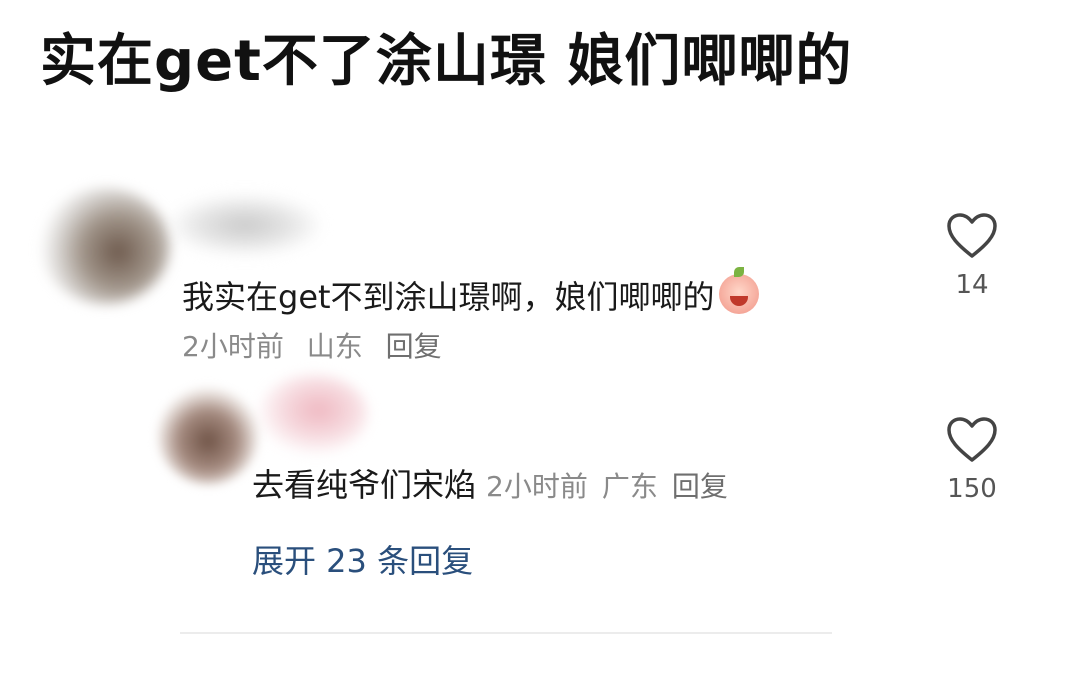  What do you see at coordinates (629, 486) in the screenshot?
I see `comment-location: 广东` at bounding box center [629, 486].